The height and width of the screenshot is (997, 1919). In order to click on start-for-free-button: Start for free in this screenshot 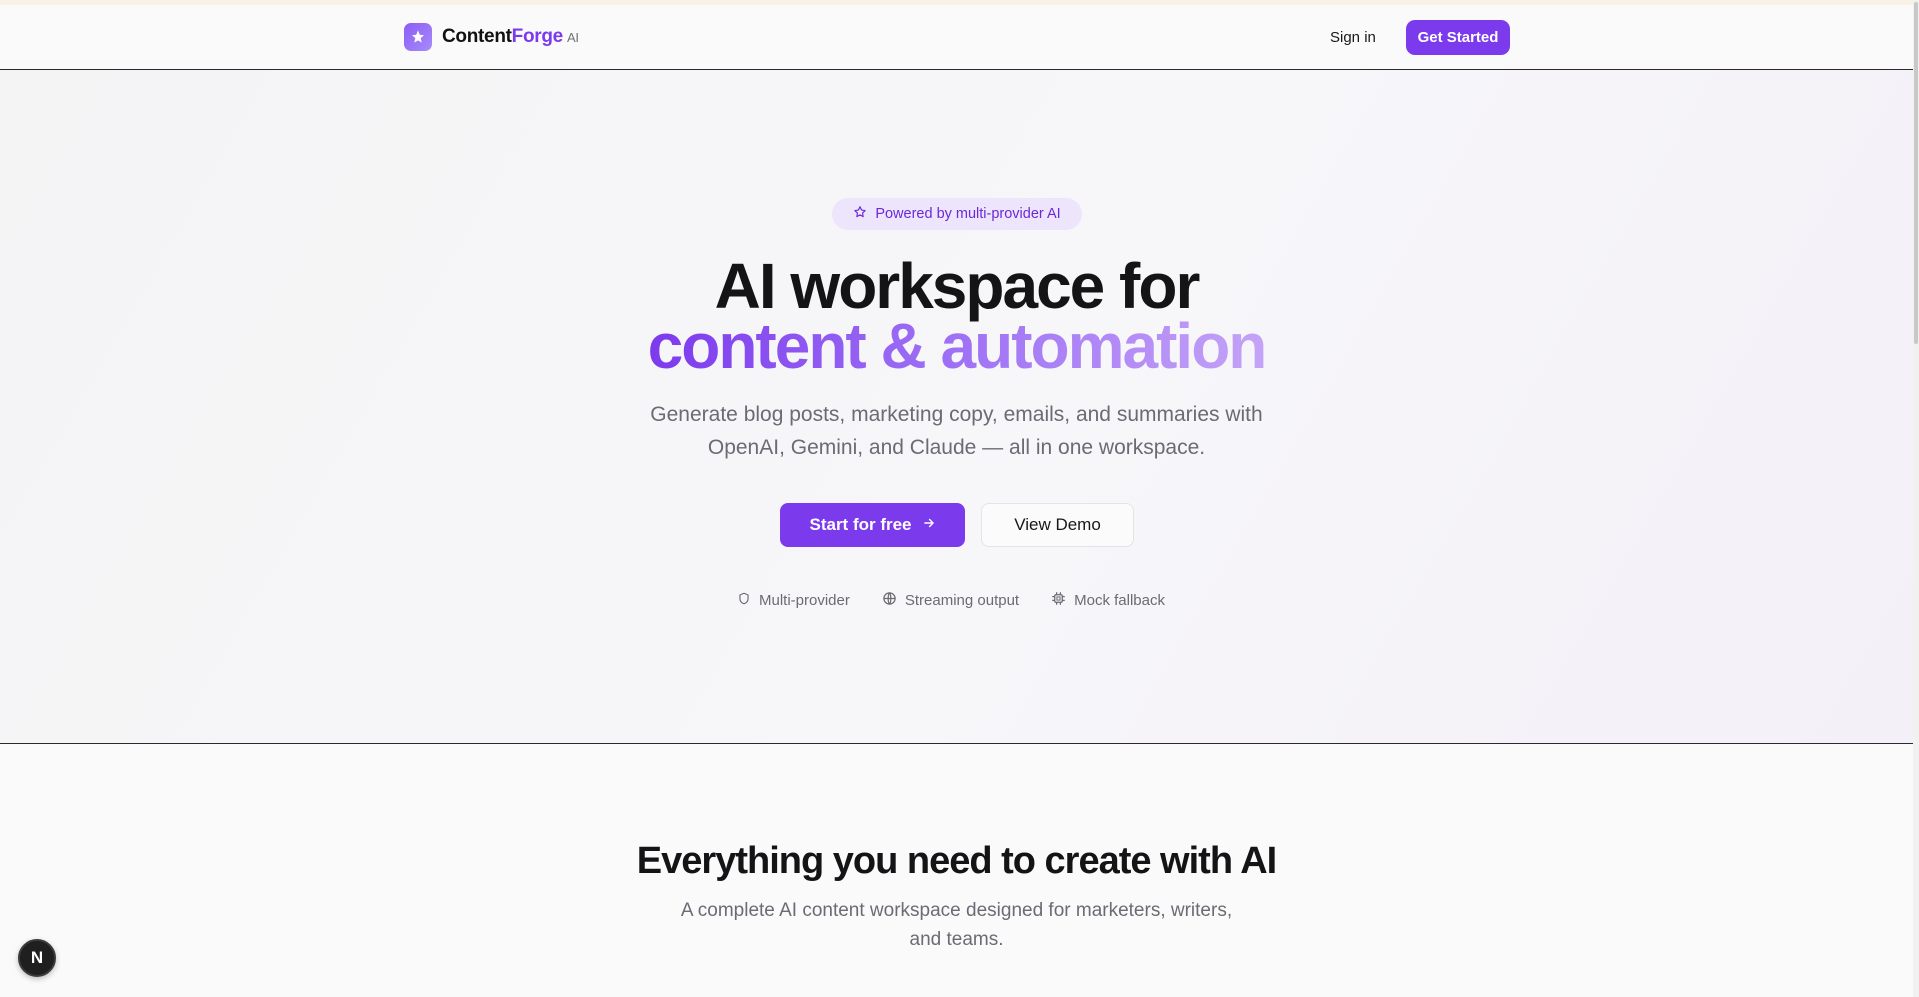, I will do `click(872, 525)`.